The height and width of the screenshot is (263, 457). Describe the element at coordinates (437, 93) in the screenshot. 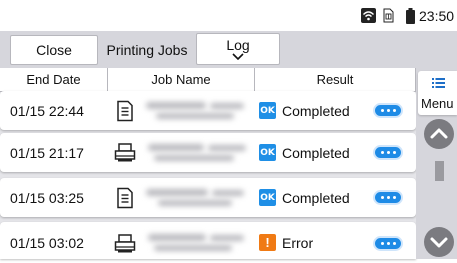

I see `menu-button: Menu` at that location.